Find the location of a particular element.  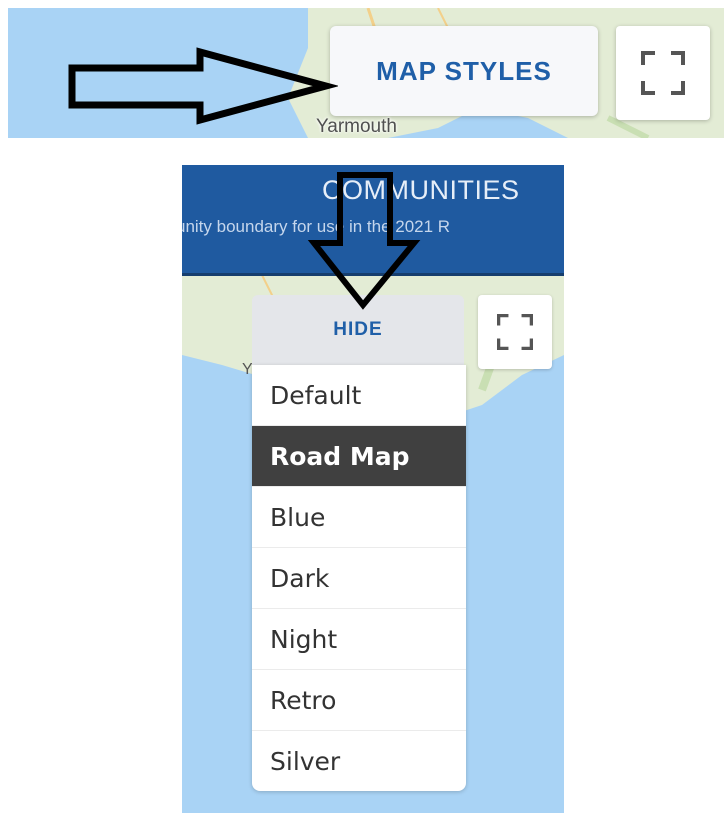

fullscreen-button is located at coordinates (663, 73).